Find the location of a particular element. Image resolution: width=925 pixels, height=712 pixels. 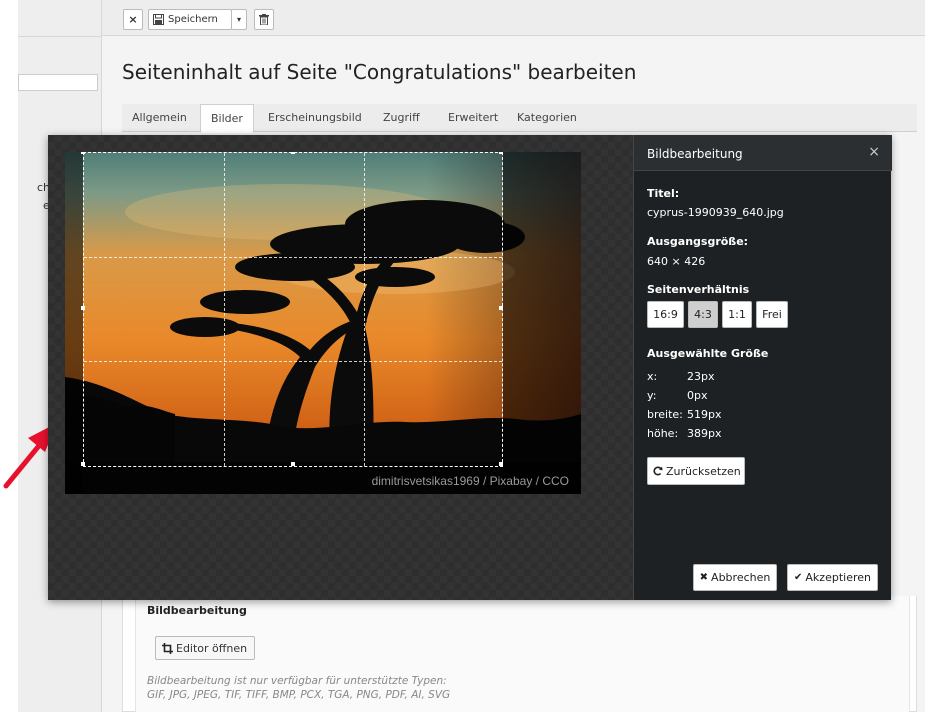

reset-button: Zurücksetzen is located at coordinates (696, 471).